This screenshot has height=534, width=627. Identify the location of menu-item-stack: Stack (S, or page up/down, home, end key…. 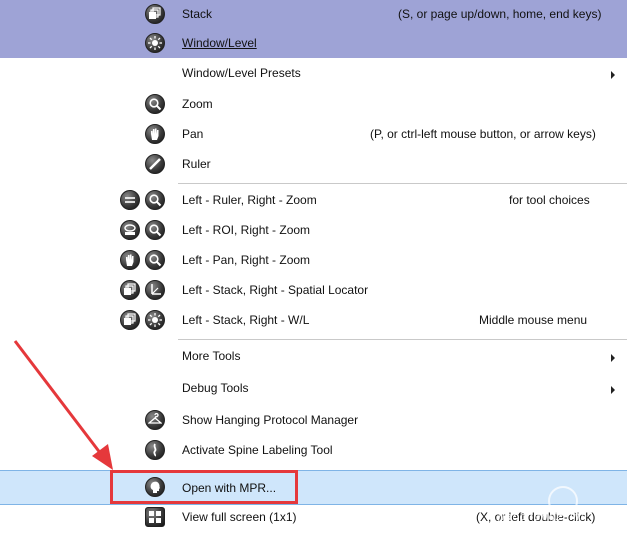
(313, 14).